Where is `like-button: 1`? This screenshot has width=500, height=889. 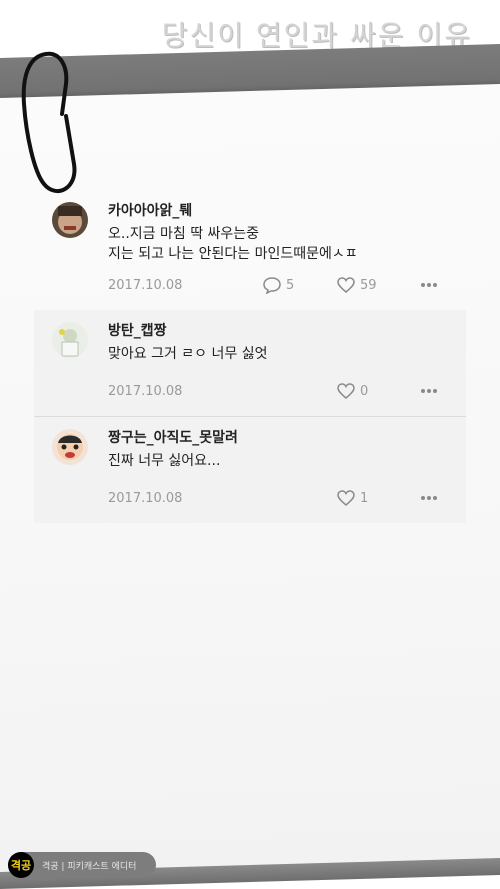
like-button: 1 is located at coordinates (352, 498).